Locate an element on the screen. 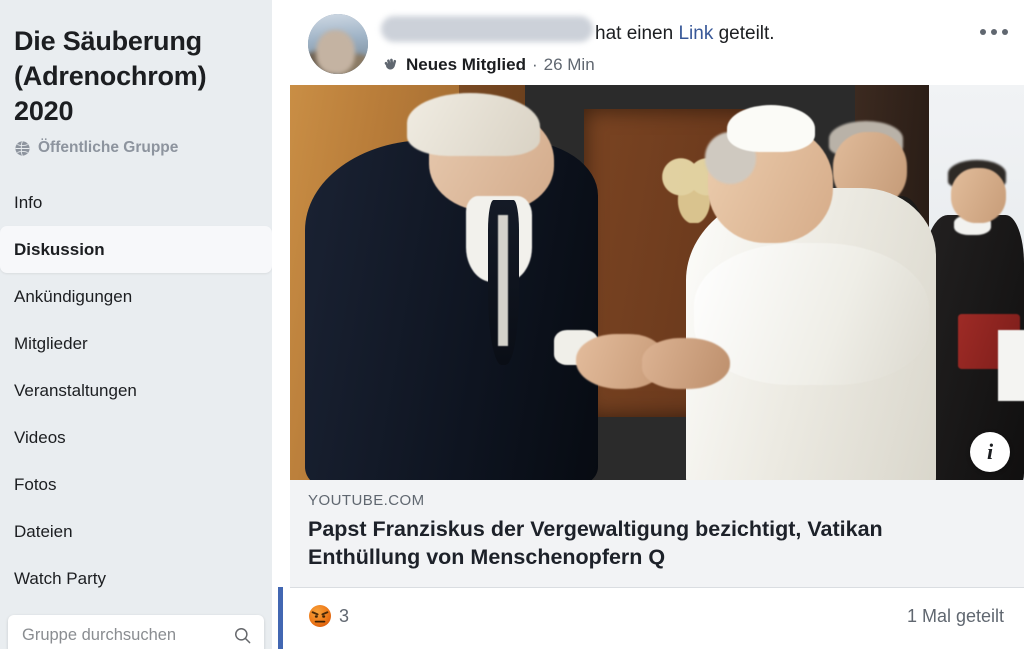 The width and height of the screenshot is (1024, 649). share-count: 1 Mal geteilt is located at coordinates (955, 616).